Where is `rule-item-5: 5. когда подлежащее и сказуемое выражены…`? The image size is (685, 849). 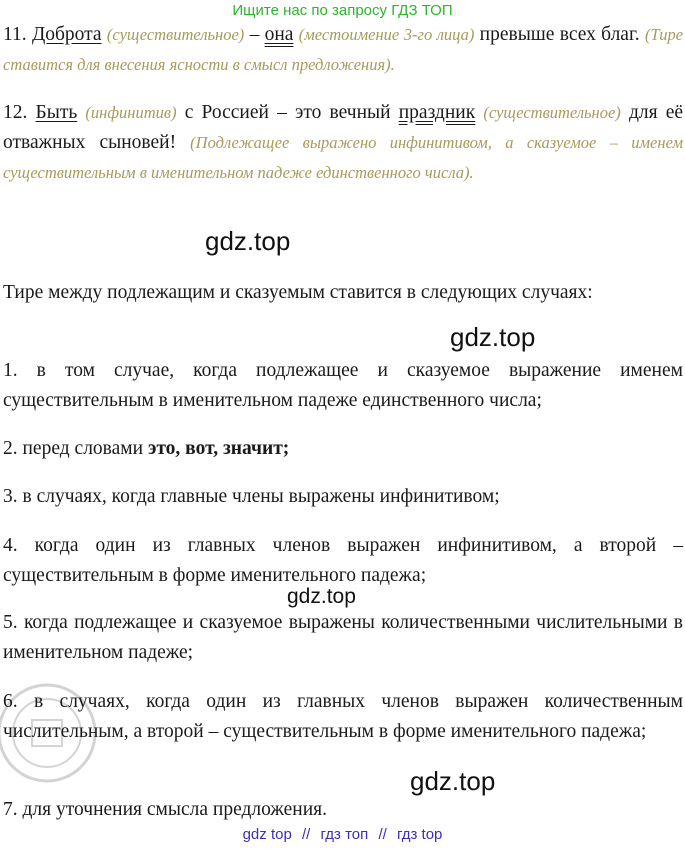 rule-item-5: 5. когда подлежащее и сказуемое выражены… is located at coordinates (343, 637).